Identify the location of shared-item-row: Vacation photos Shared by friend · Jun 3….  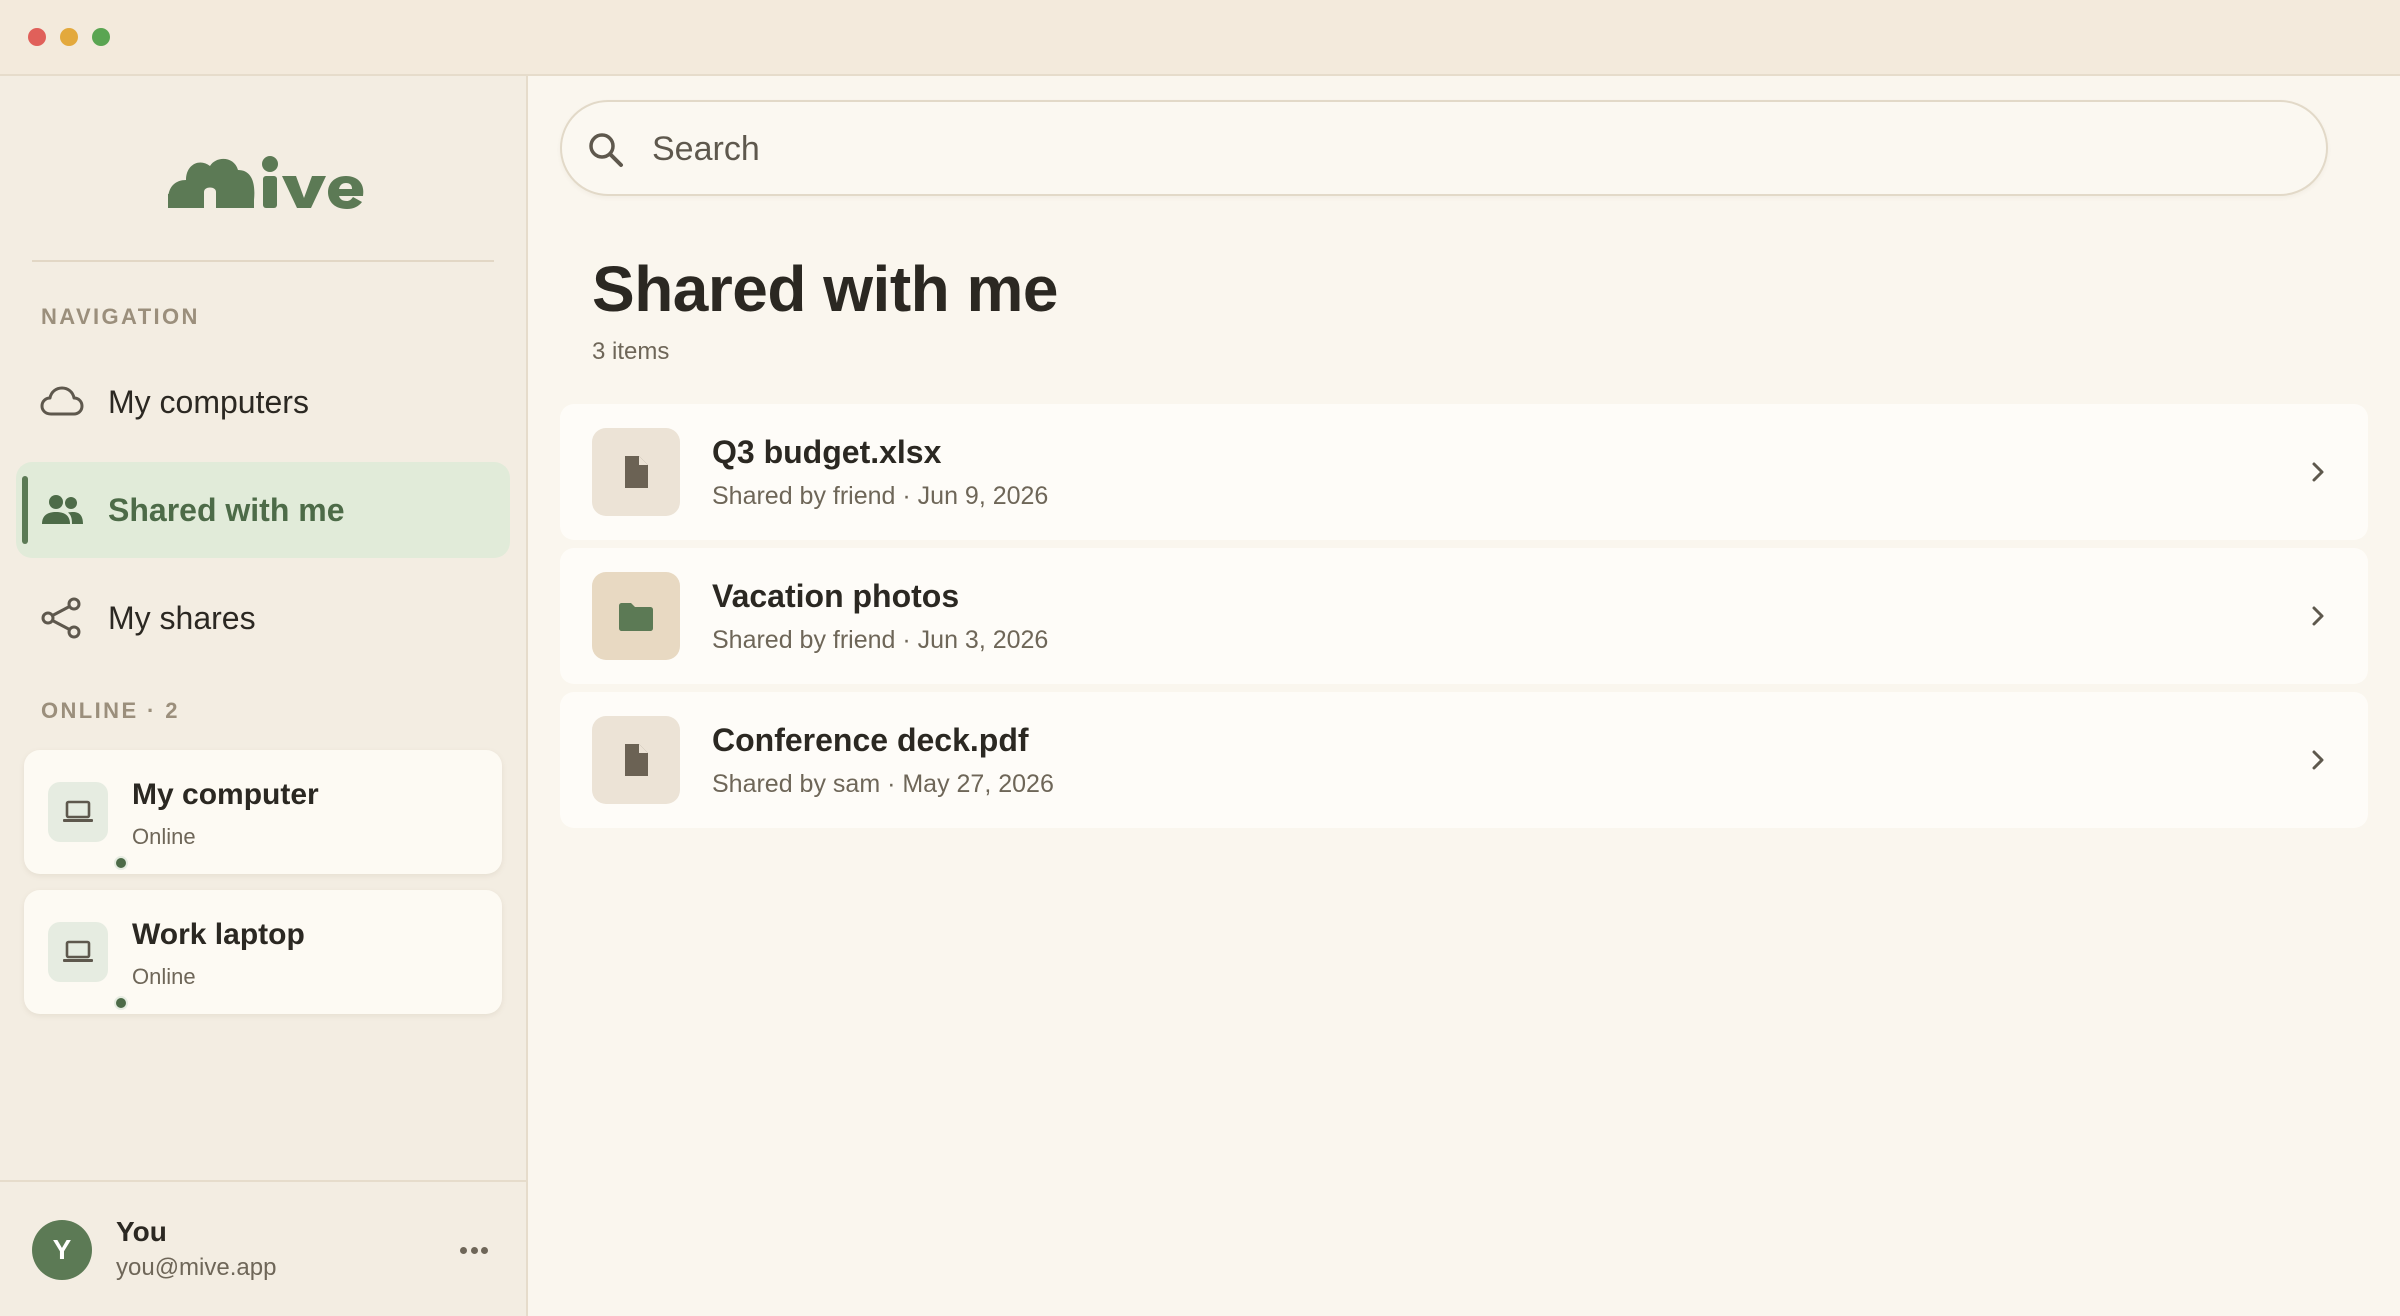
(1464, 616).